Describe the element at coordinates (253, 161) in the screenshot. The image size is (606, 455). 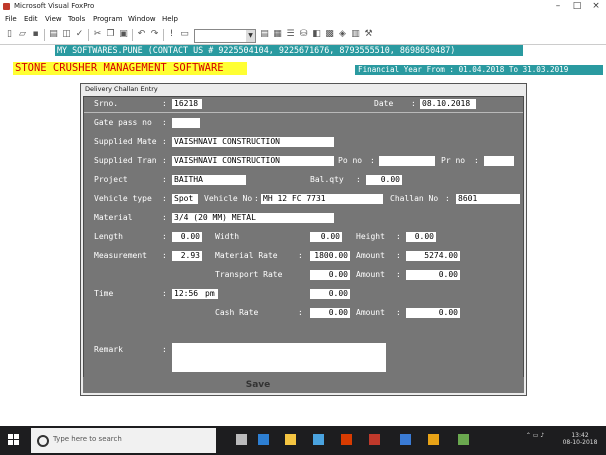
I see `supplied-tran-field: VAISHNAVI CONSTRUCTION` at that location.